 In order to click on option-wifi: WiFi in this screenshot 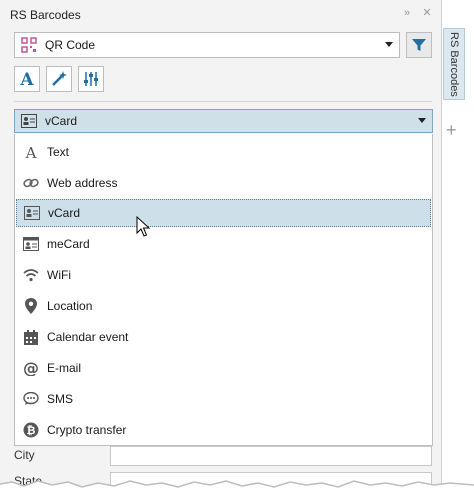, I will do `click(223, 275)`.